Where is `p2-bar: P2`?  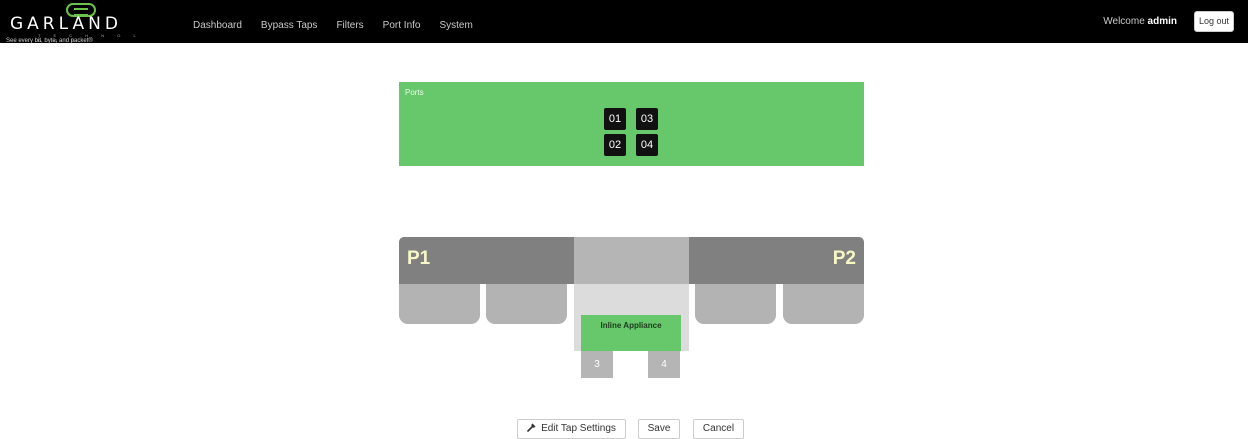 p2-bar: P2 is located at coordinates (776, 260).